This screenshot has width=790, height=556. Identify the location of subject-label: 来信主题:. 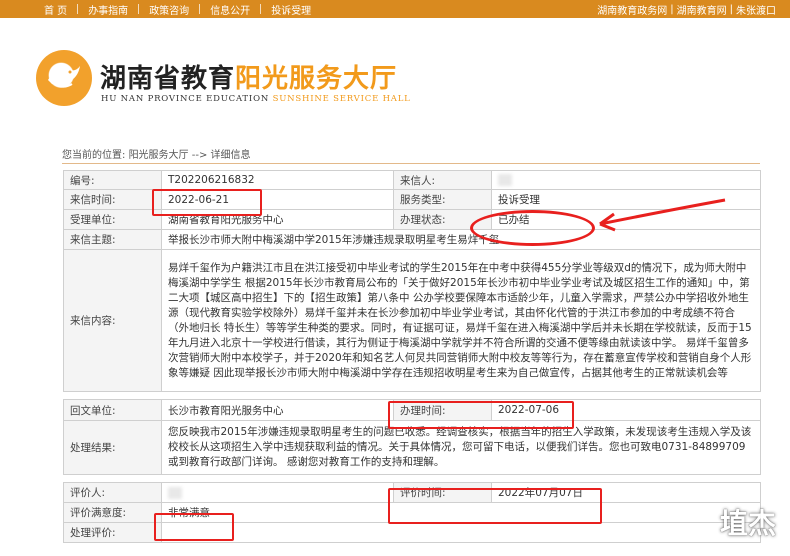
(112, 239).